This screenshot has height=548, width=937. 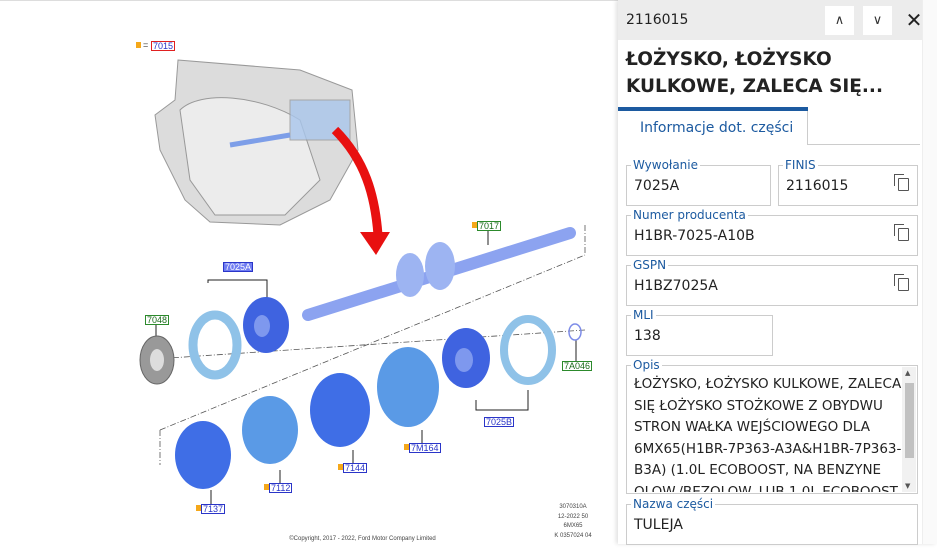 What do you see at coordinates (138, 45) in the screenshot?
I see `legend-swatch` at bounding box center [138, 45].